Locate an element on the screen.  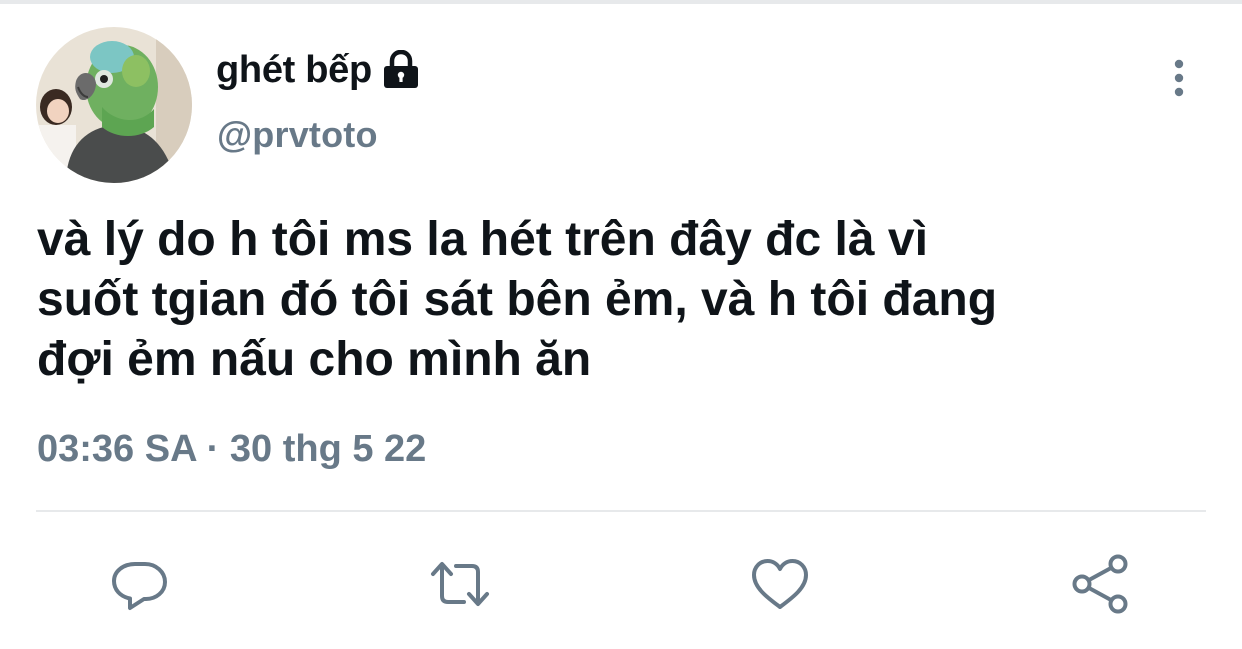
tweet-timestamp: 03:36 SA · 30 thg 5 22 is located at coordinates (231, 449).